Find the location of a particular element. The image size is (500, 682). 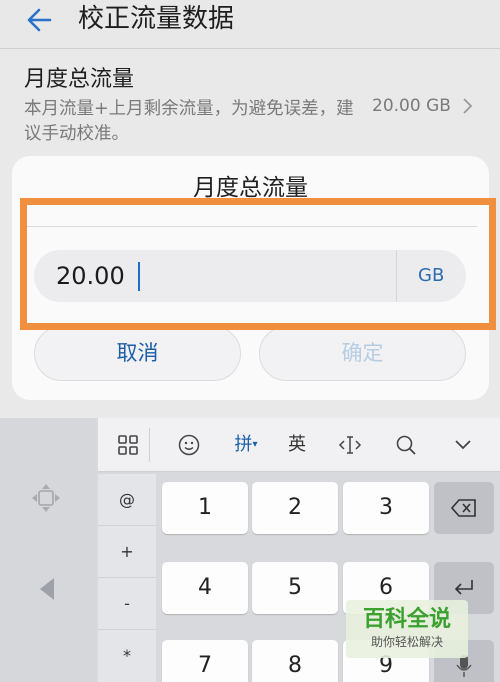

chevron-right-icon is located at coordinates (468, 106).